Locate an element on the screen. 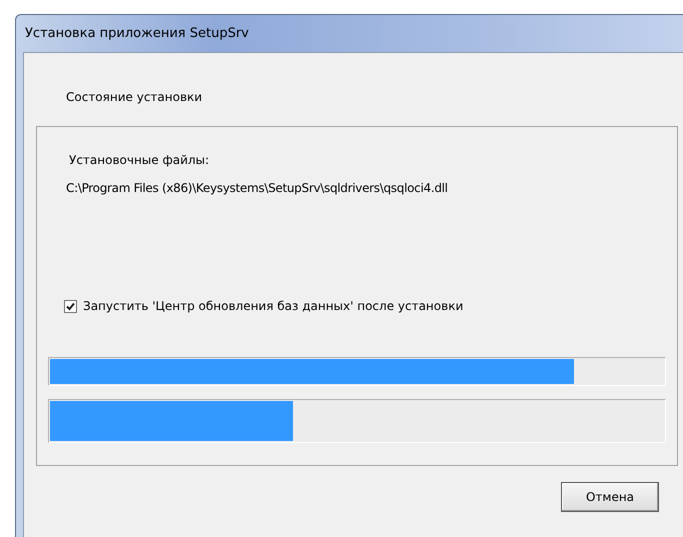  file-path: C:\Program Files (x86)\Keysystems\SetupSrv\sqldrivers\qsqloci4.dll is located at coordinates (257, 188).